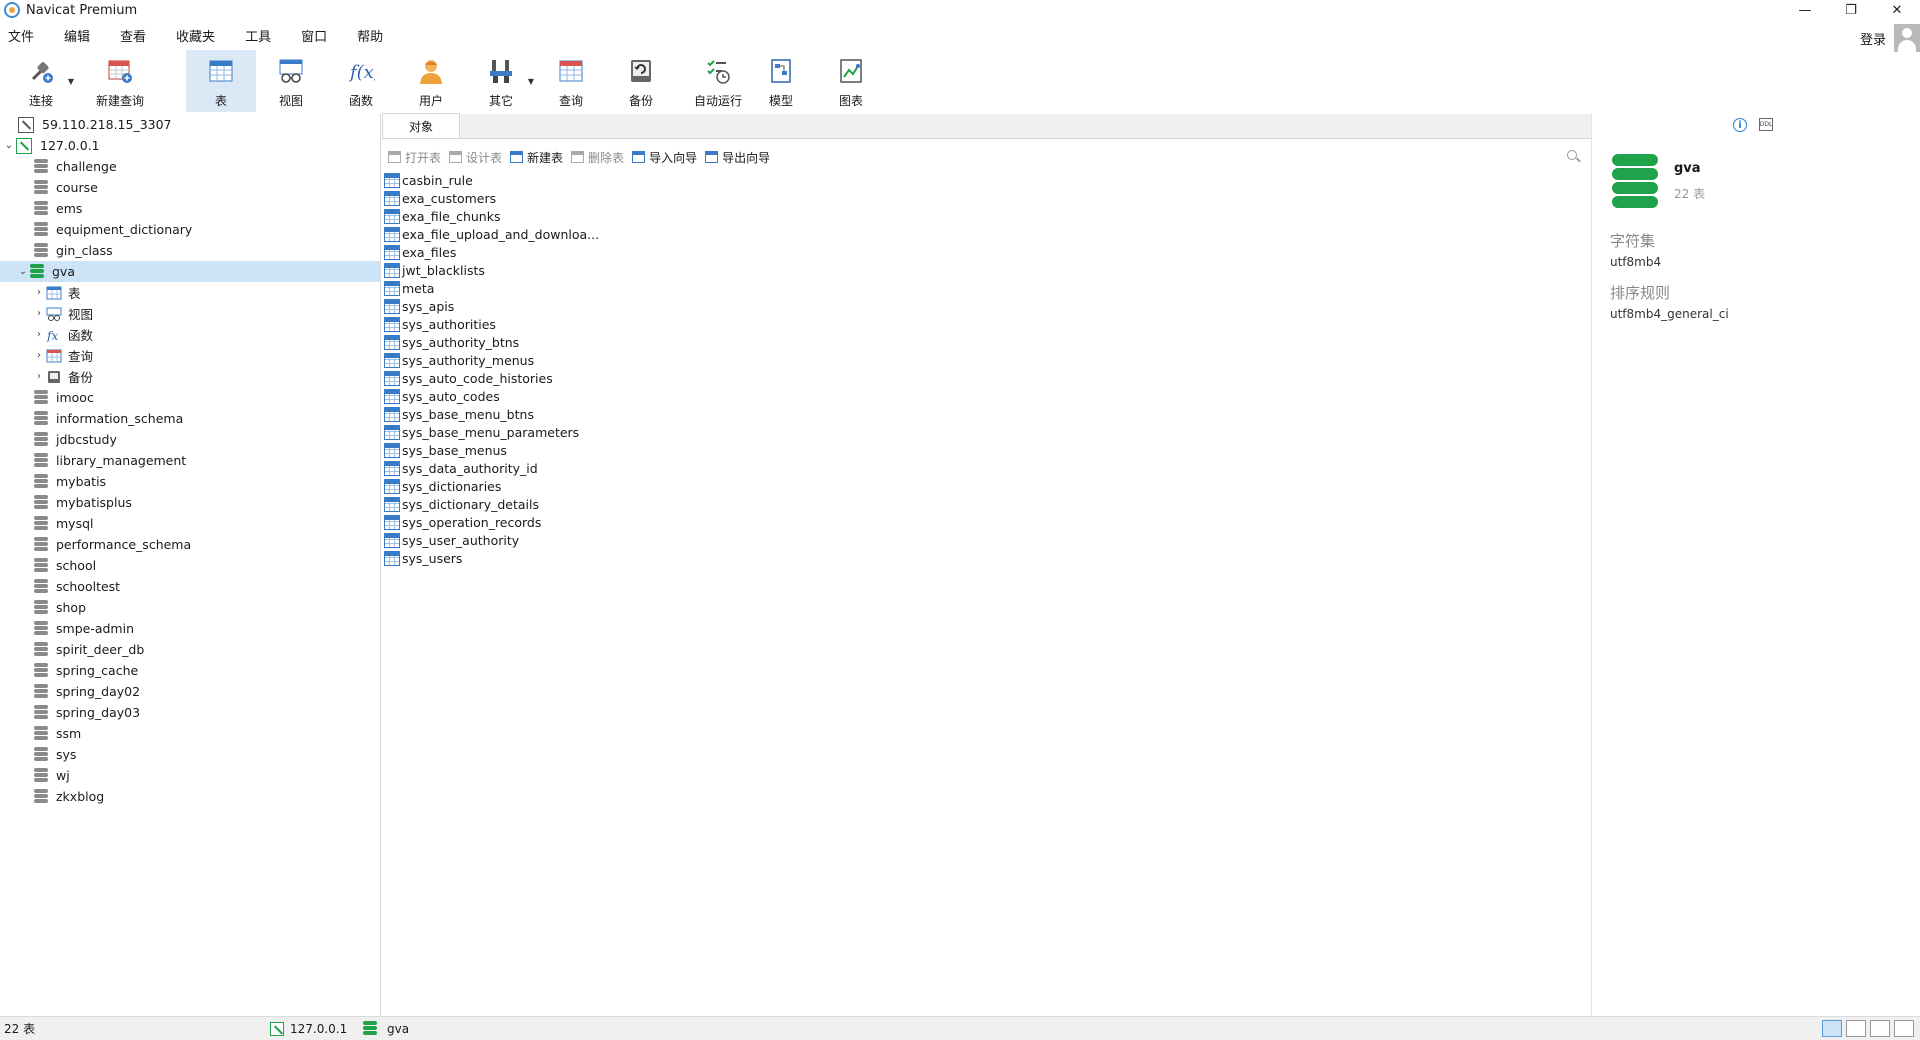 The image size is (1920, 1040). What do you see at coordinates (120, 81) in the screenshot?
I see `toolbar-button-new-query: 新建查询` at bounding box center [120, 81].